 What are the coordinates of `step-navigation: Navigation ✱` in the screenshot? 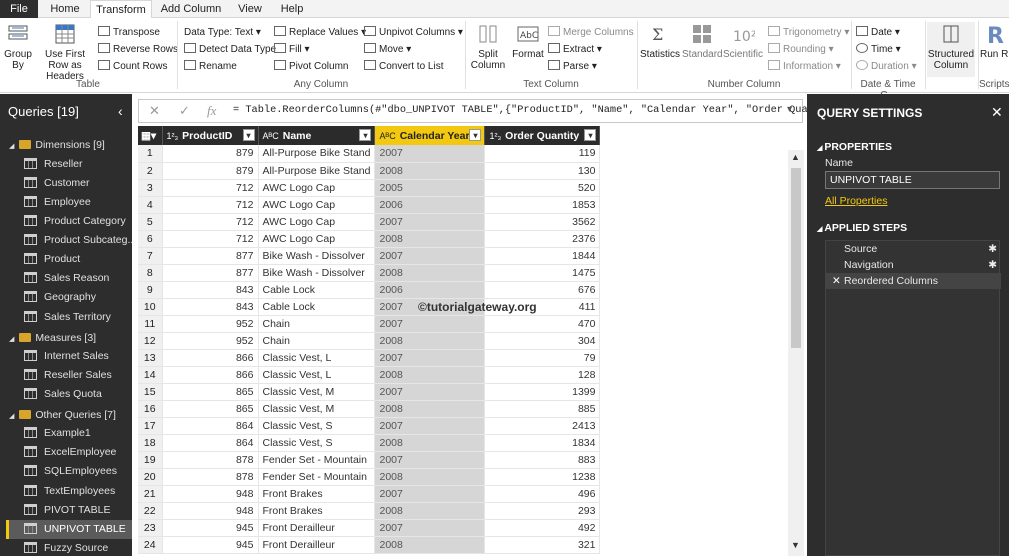 It's located at (913, 265).